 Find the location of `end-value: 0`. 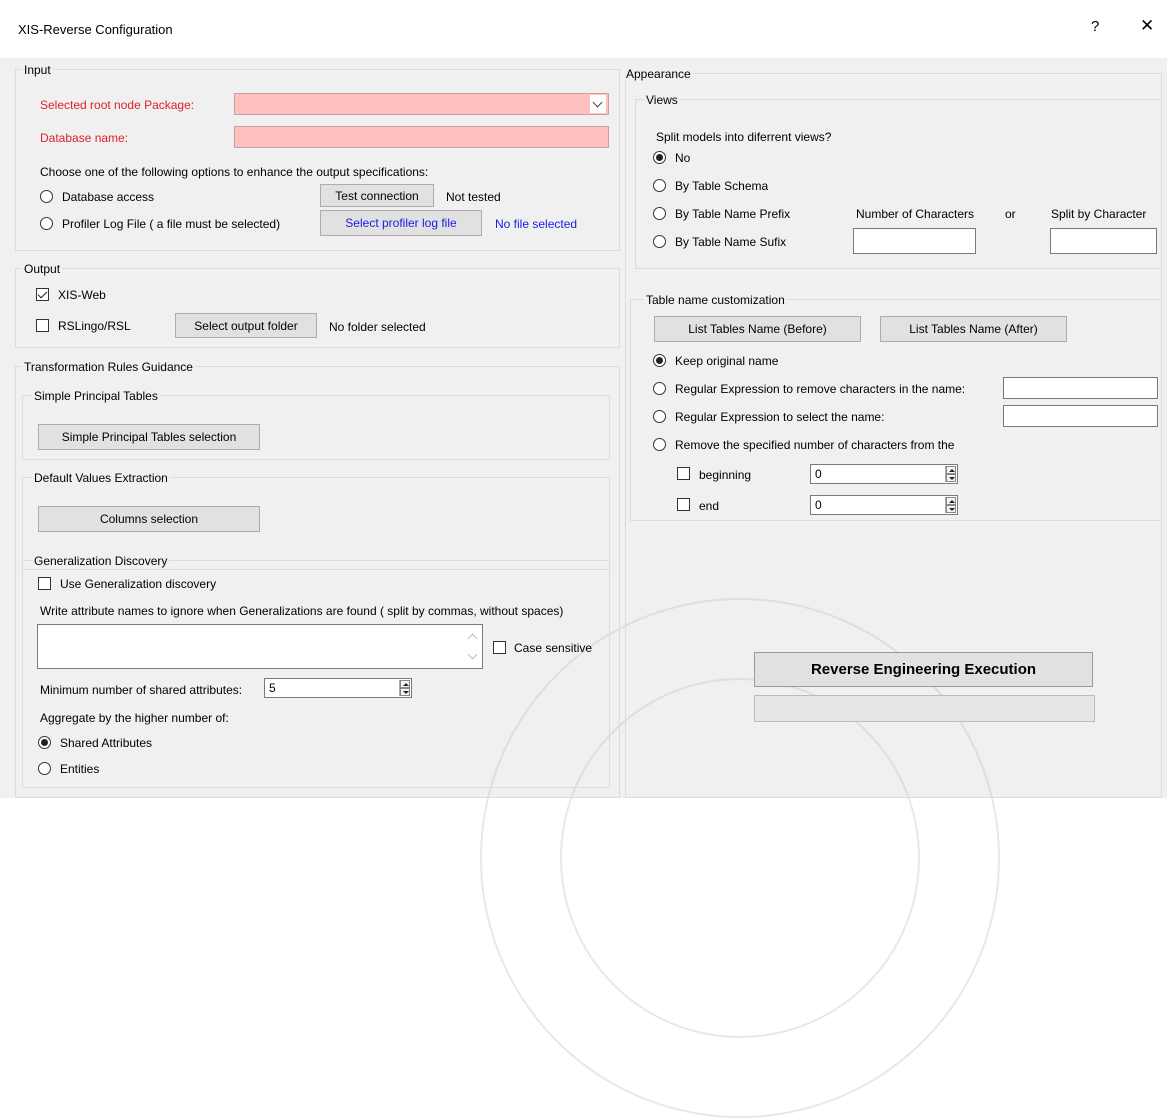

end-value: 0 is located at coordinates (818, 505).